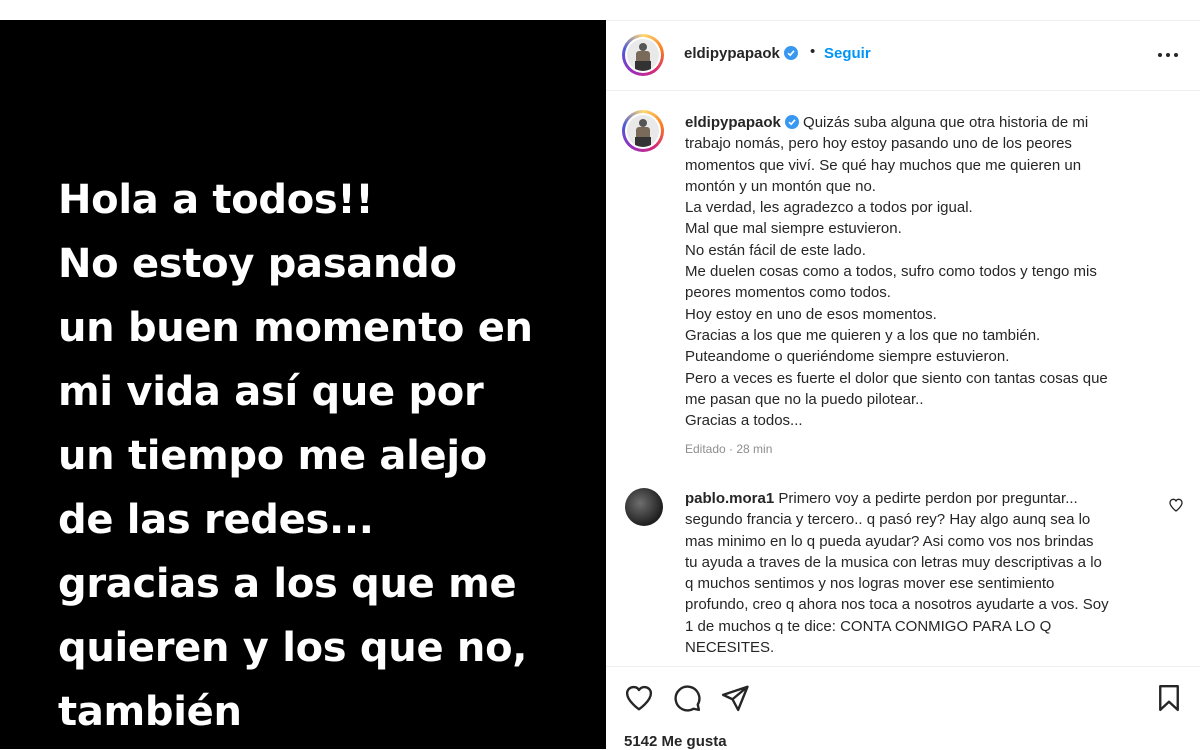 The image size is (1200, 750). What do you see at coordinates (780, 186) in the screenshot?
I see `caption-line: montón y un montón que no.` at bounding box center [780, 186].